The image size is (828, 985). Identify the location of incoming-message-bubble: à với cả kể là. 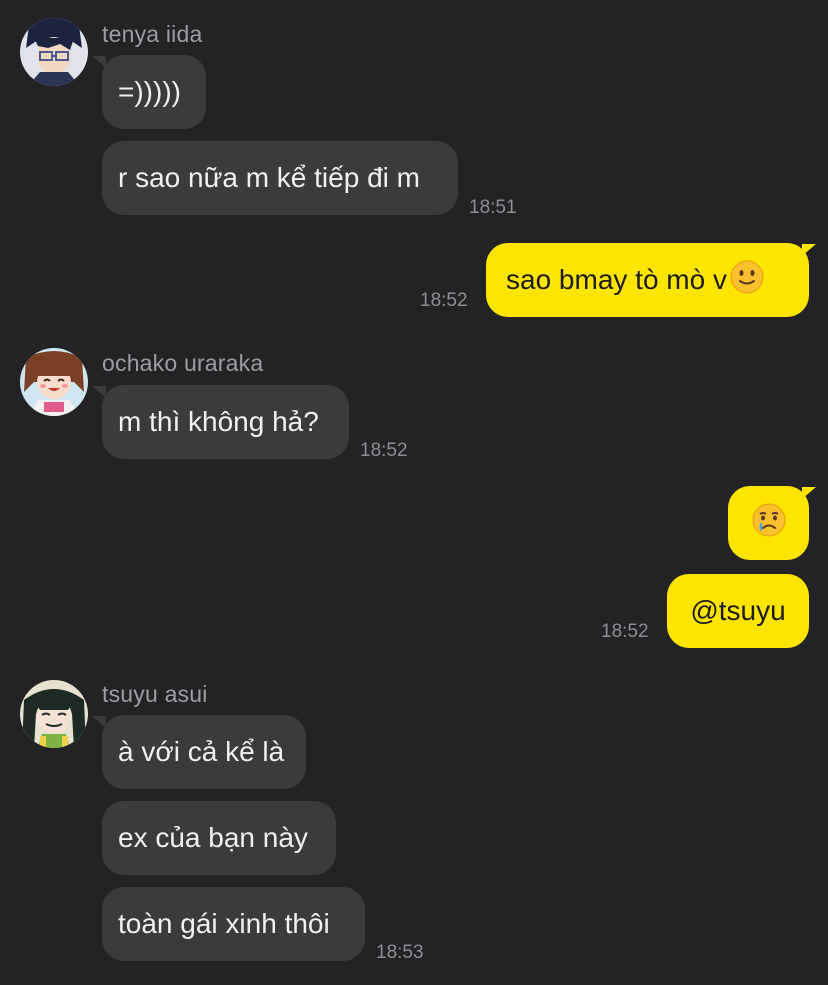
(204, 752).